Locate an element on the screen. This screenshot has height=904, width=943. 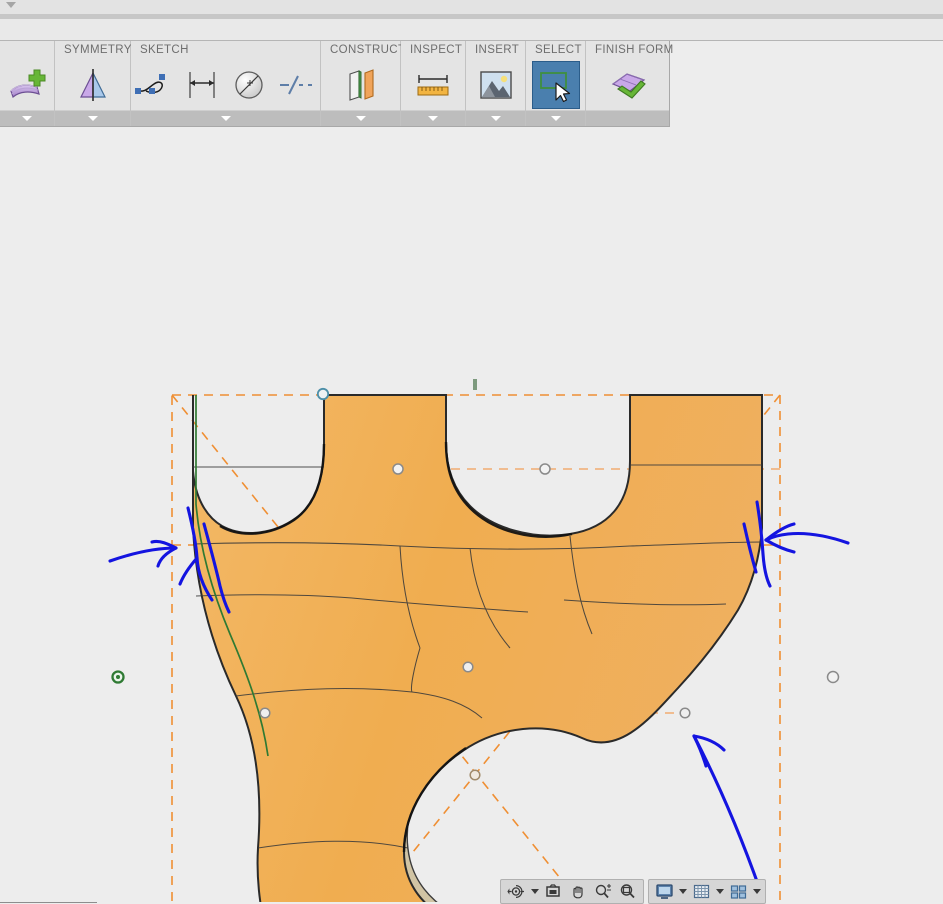
tool-insert-canvas is located at coordinates (496, 85).